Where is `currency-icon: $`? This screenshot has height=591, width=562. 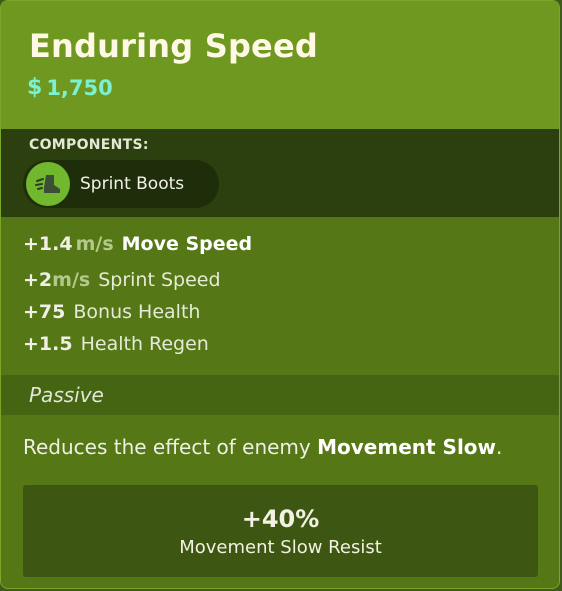 currency-icon: $ is located at coordinates (35, 87).